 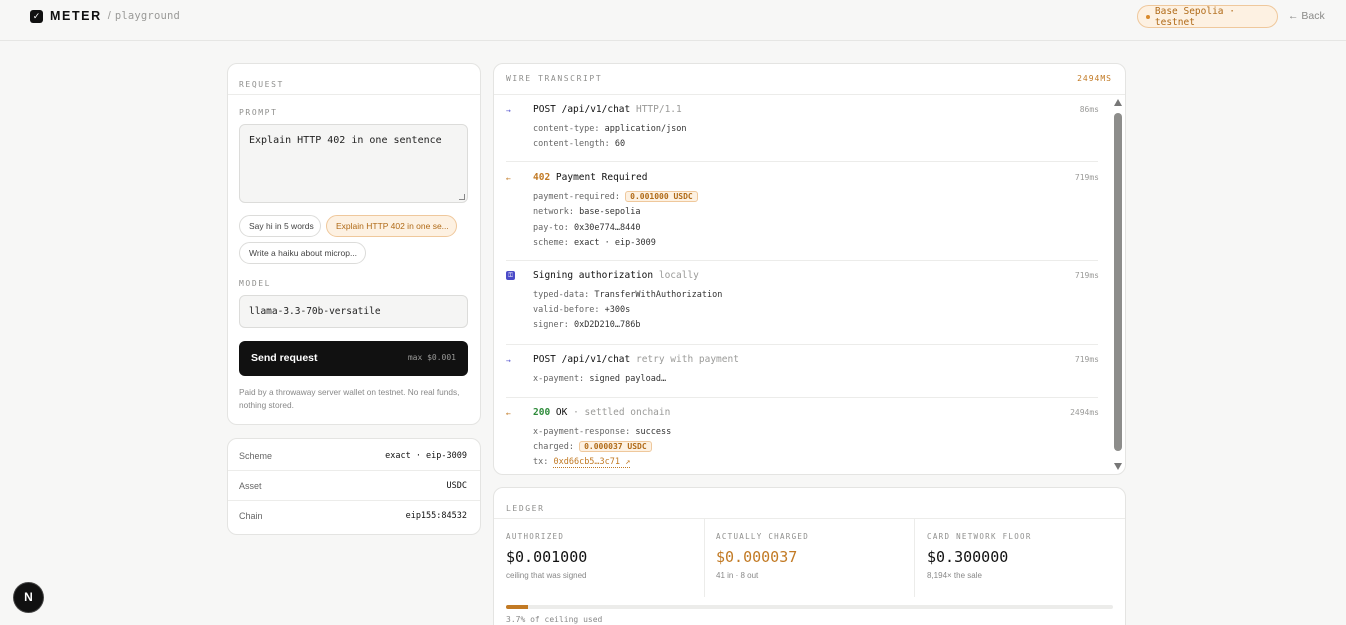 I want to click on progress-label: 3.7% of ceiling used, so click(x=554, y=619).